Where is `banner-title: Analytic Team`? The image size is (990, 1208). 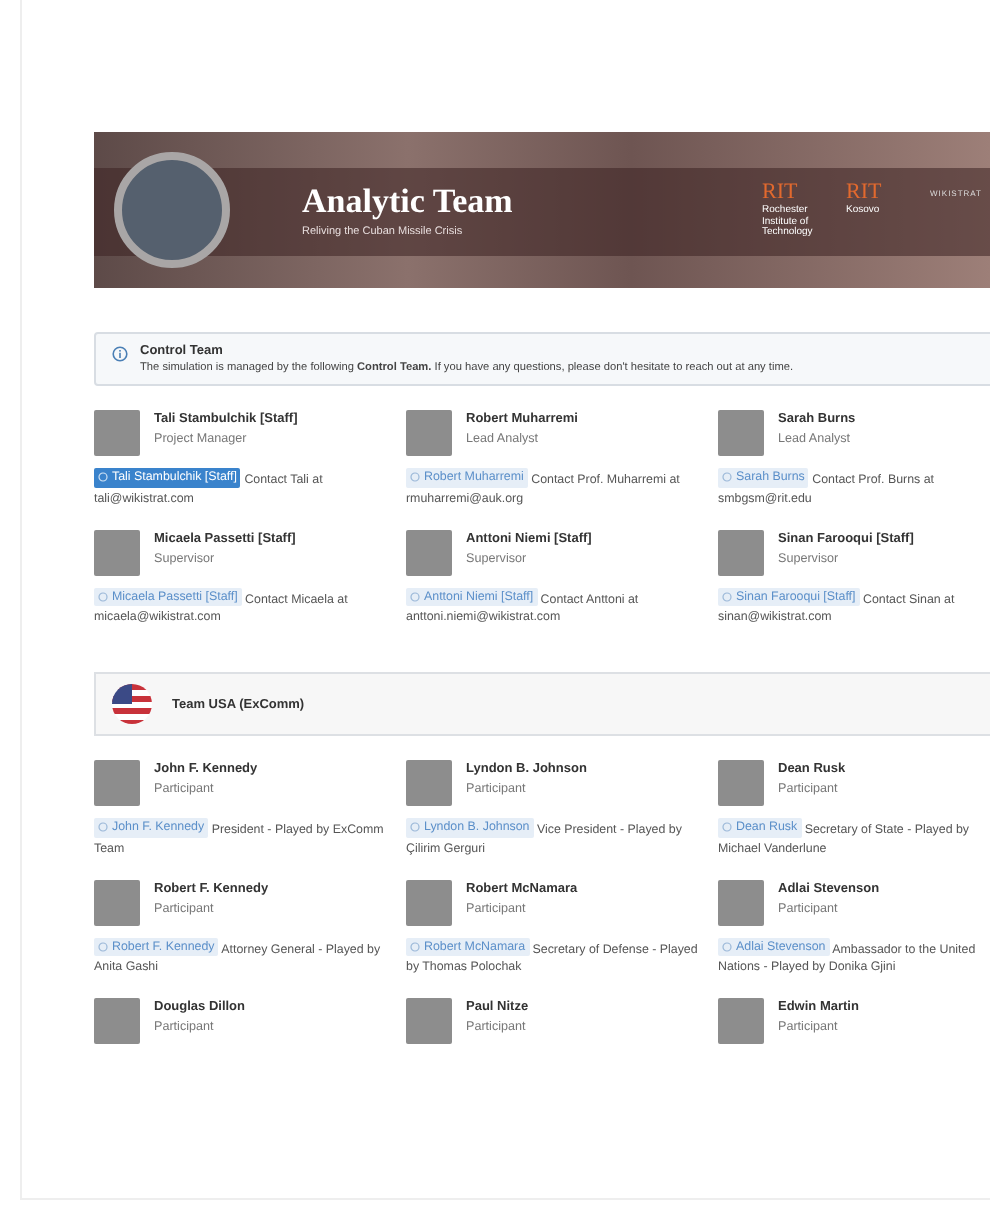
banner-title: Analytic Team is located at coordinates (407, 202).